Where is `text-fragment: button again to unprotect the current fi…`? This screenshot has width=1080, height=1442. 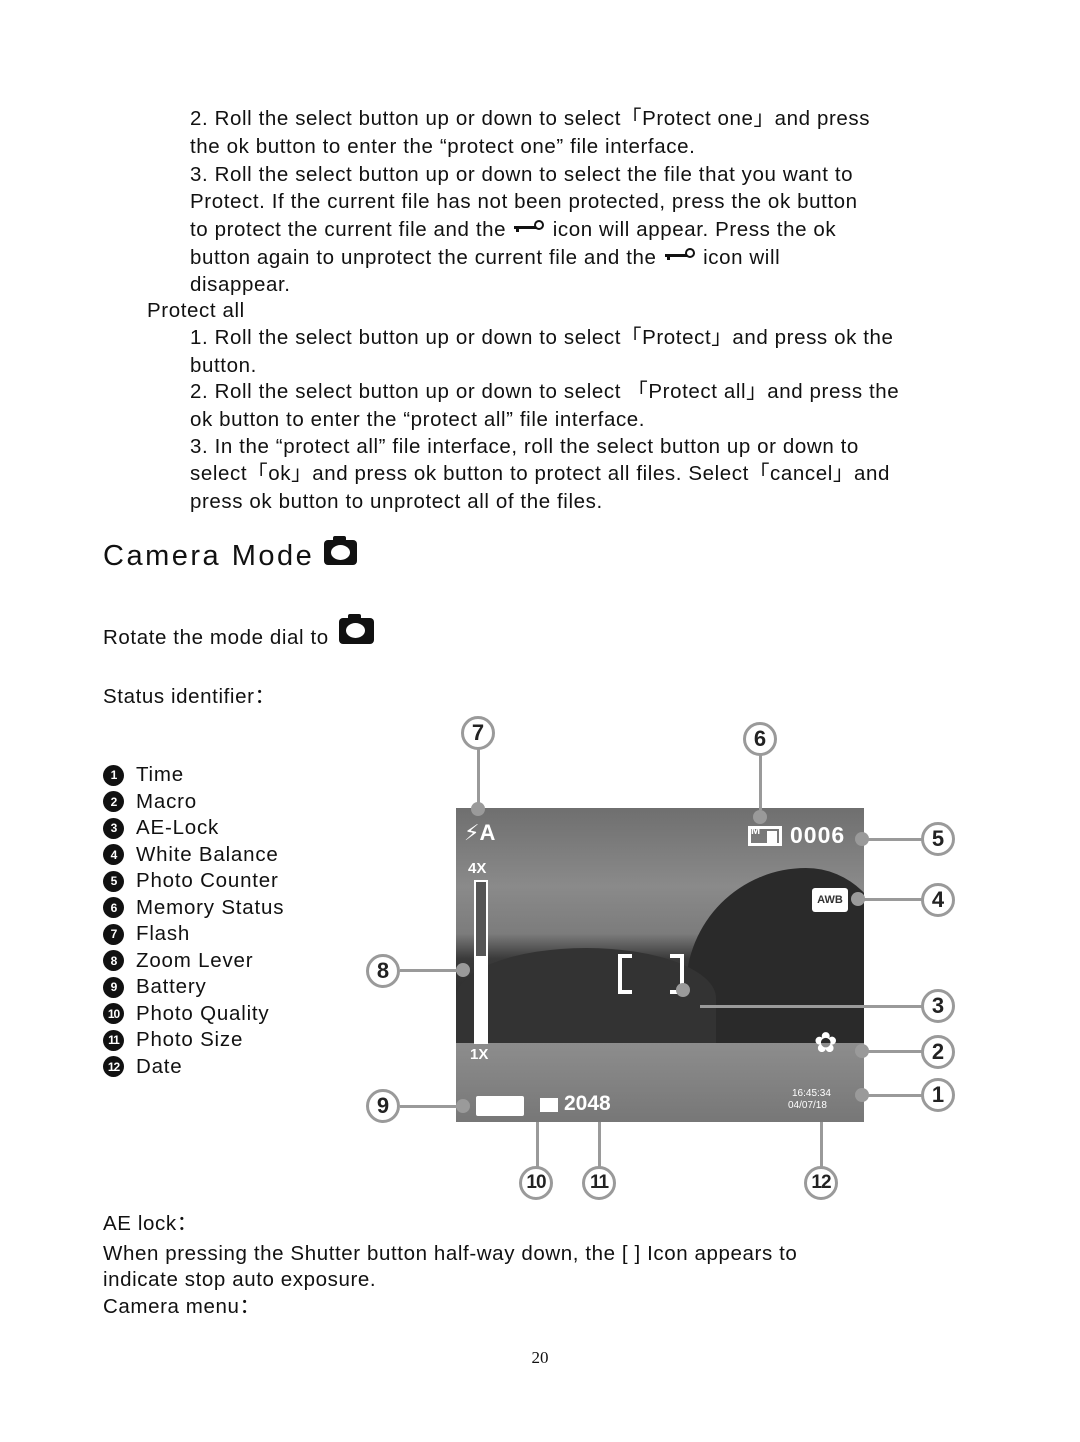
text-fragment: button again to unprotect the current fi… is located at coordinates (423, 257).